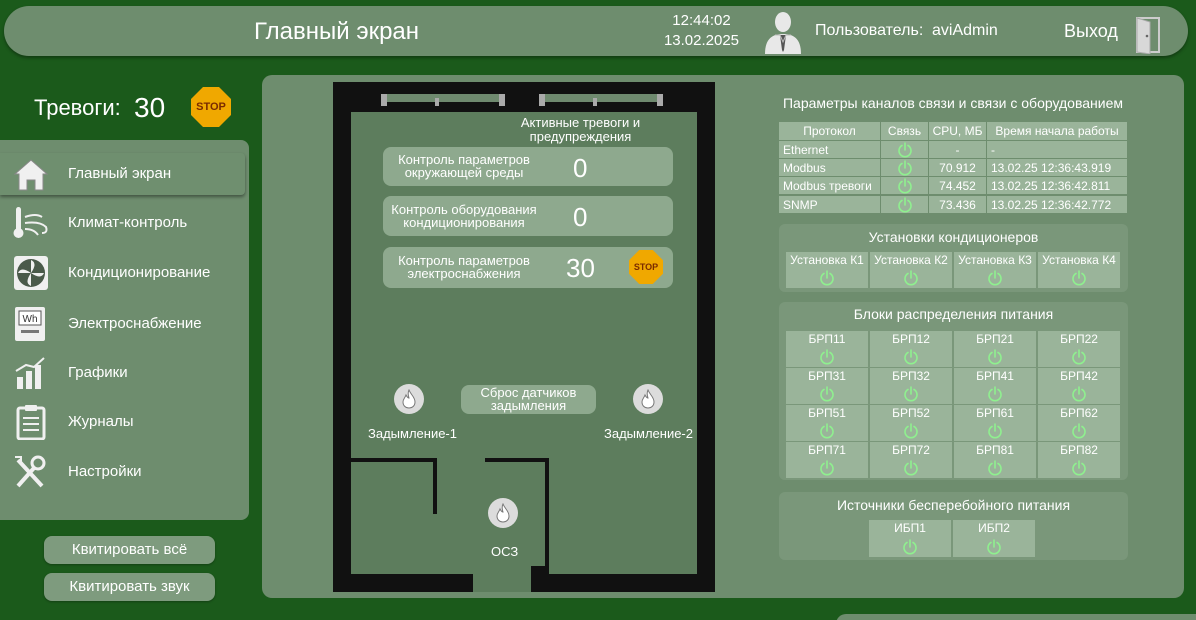  Describe the element at coordinates (337, 31) in the screenshot. I see `page-title: Главный экран` at that location.